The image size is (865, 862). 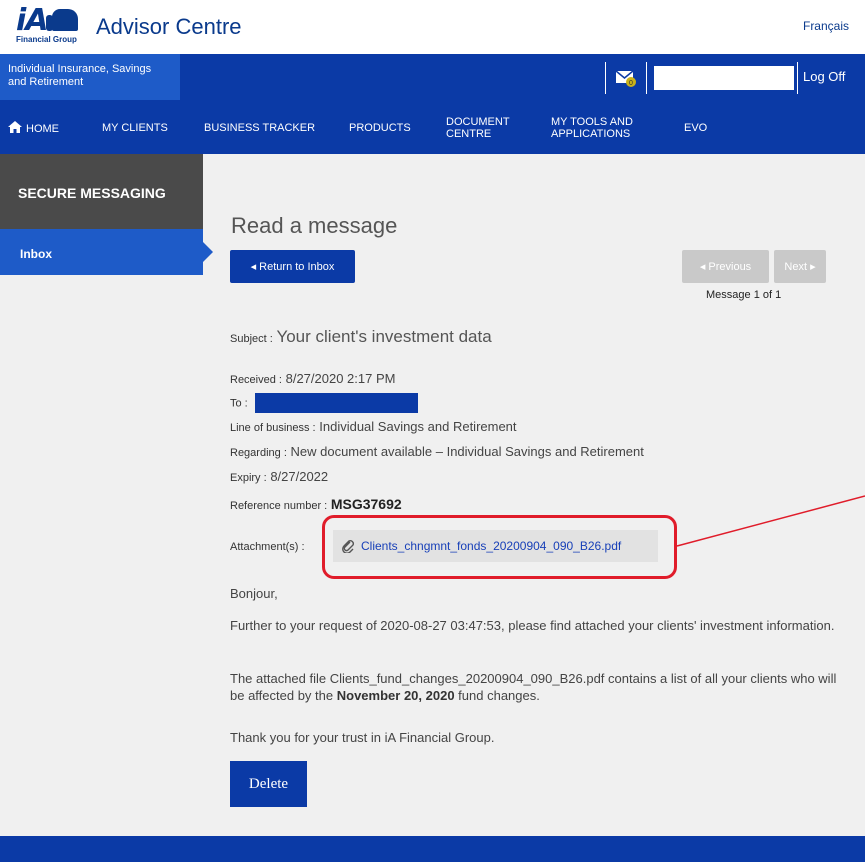 I want to click on attachments-label: Attachment(s) :, so click(x=267, y=547).